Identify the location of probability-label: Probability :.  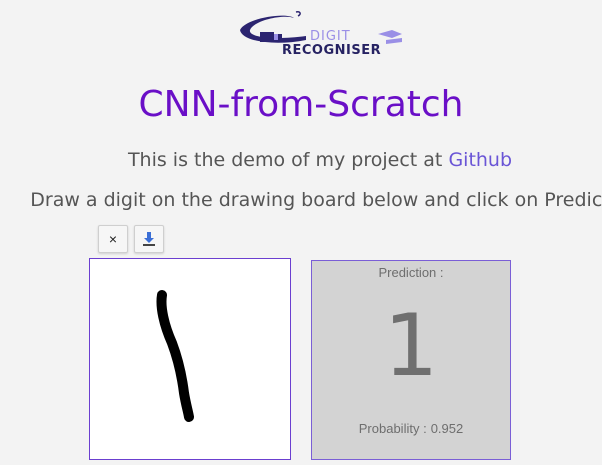
(392, 428).